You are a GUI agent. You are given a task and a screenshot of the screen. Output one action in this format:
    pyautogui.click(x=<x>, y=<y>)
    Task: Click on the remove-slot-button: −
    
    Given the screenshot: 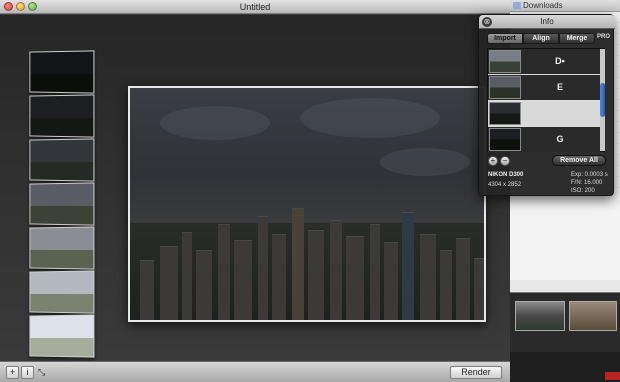 What is the action you would take?
    pyautogui.click(x=505, y=161)
    